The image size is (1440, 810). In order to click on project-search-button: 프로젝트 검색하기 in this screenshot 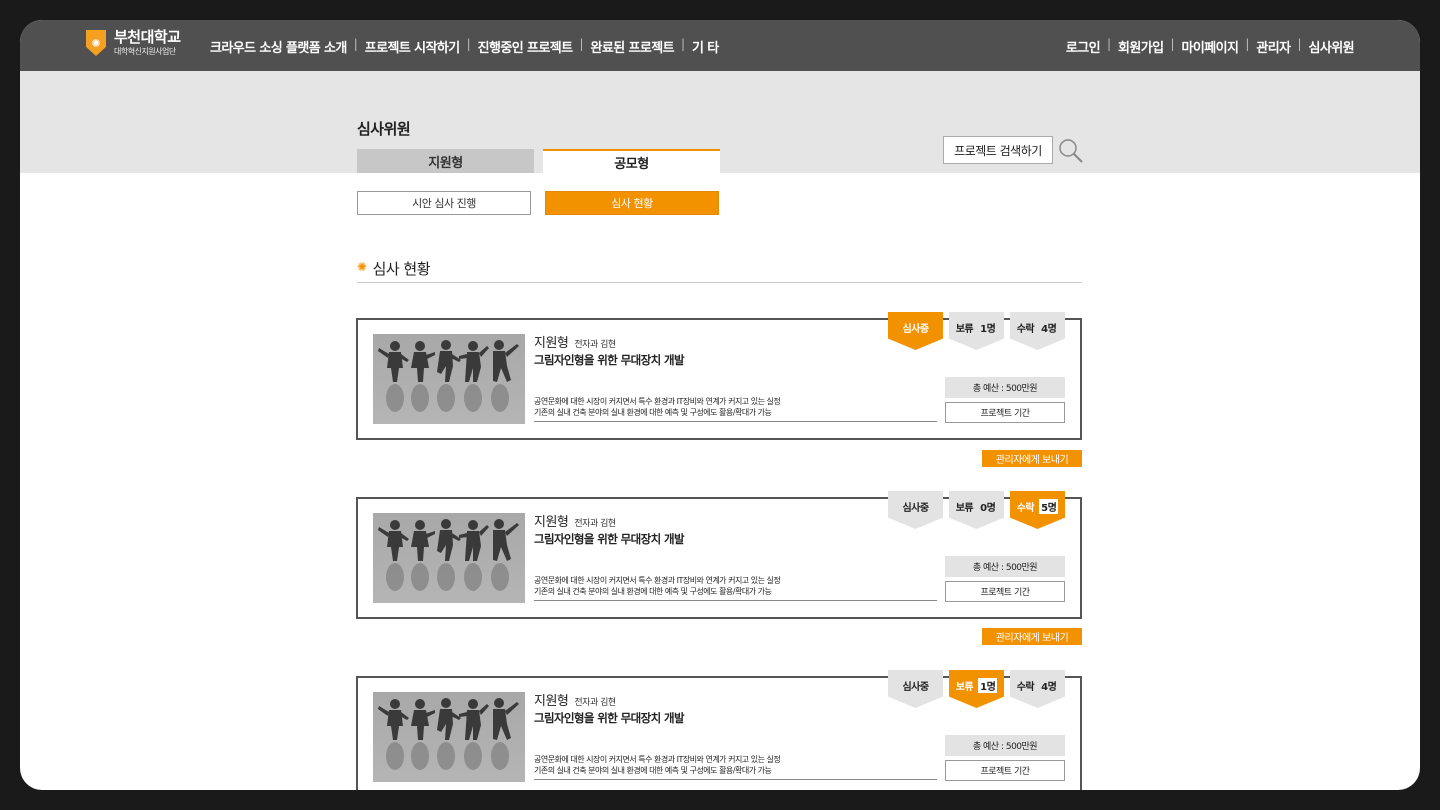, I will do `click(998, 150)`.